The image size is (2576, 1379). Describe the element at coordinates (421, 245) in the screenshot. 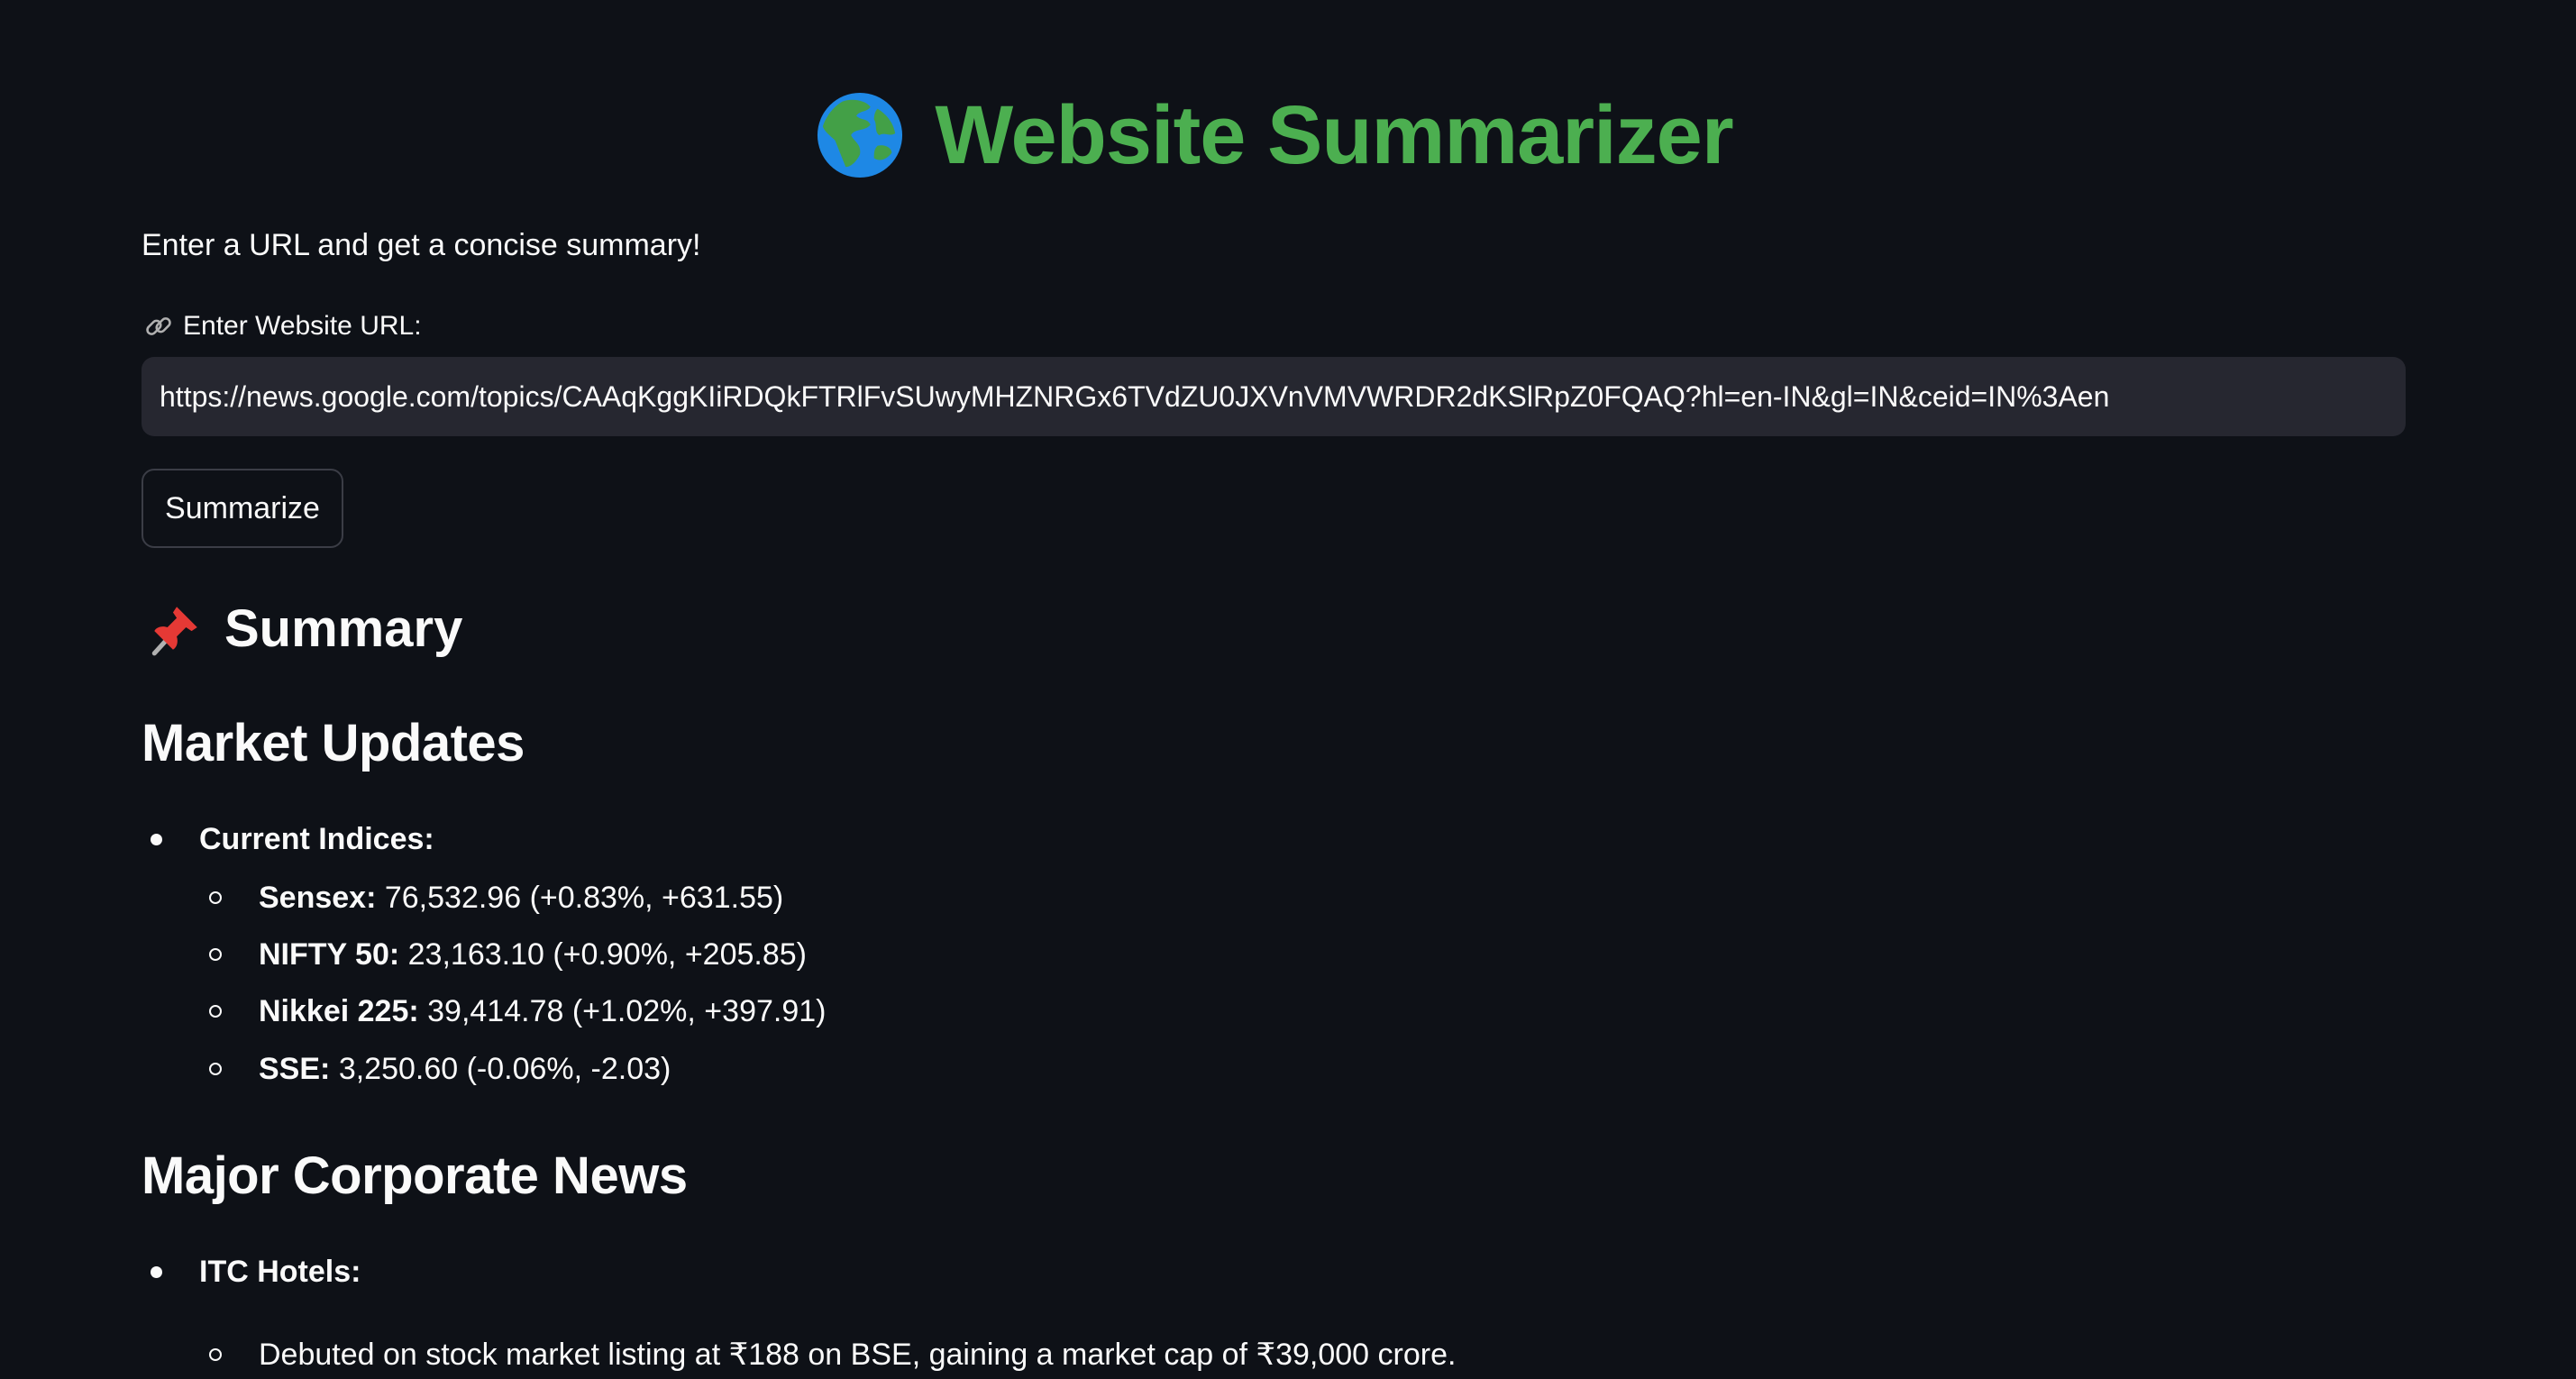

I see `intro-text: Enter a URL and get a concise summary!` at that location.